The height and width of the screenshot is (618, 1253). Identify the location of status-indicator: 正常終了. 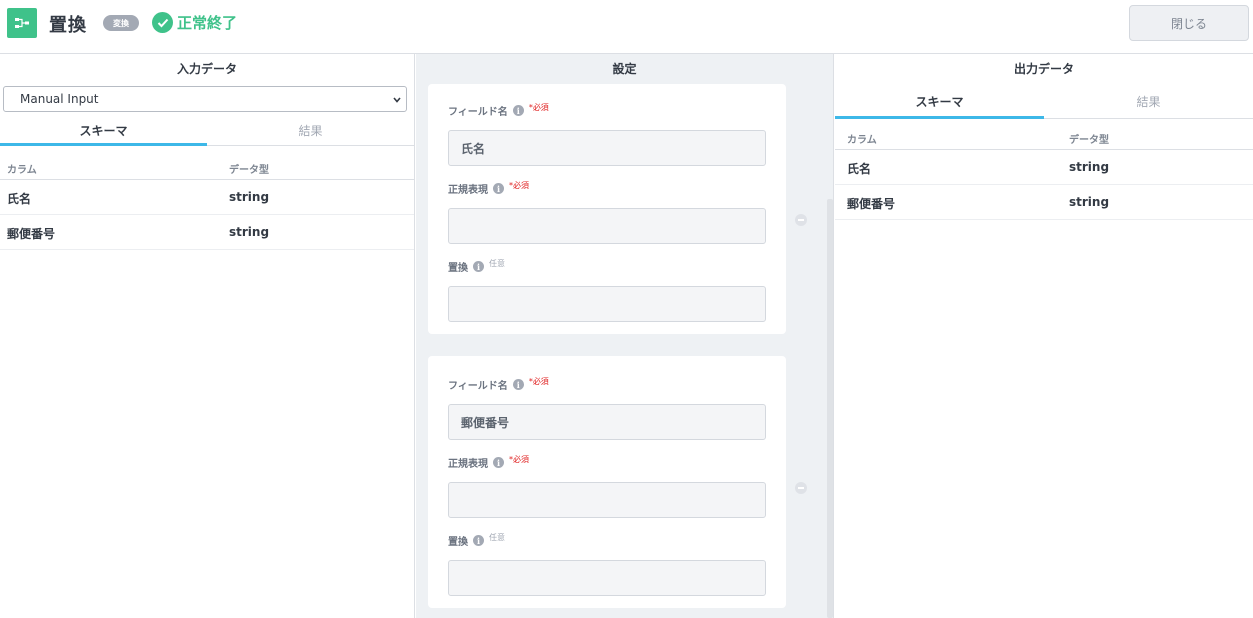
(194, 22).